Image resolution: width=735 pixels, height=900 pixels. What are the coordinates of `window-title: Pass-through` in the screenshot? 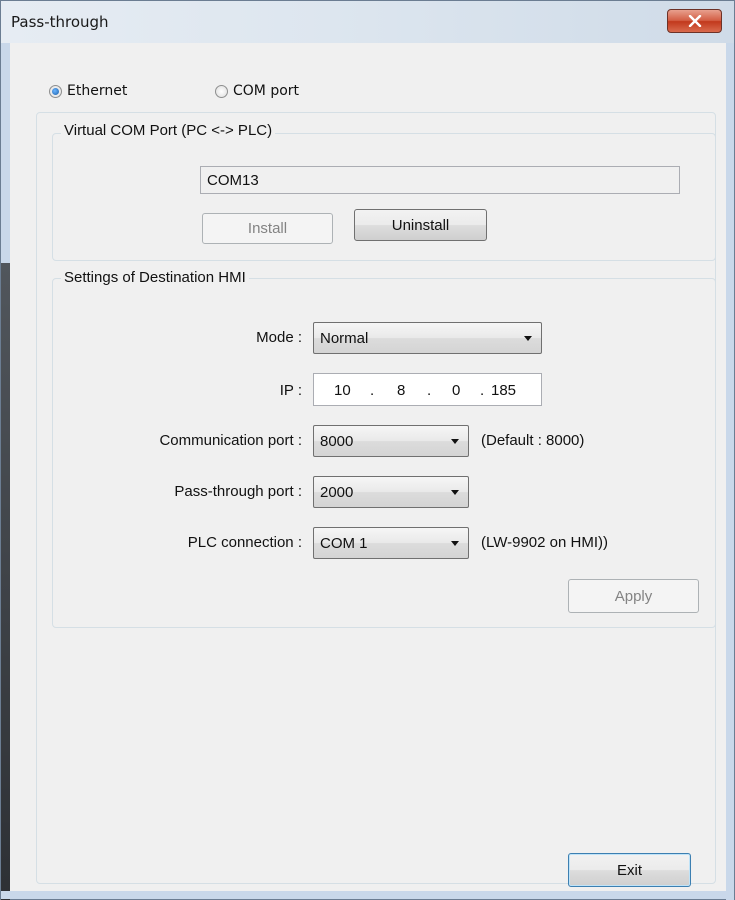 It's located at (60, 22).